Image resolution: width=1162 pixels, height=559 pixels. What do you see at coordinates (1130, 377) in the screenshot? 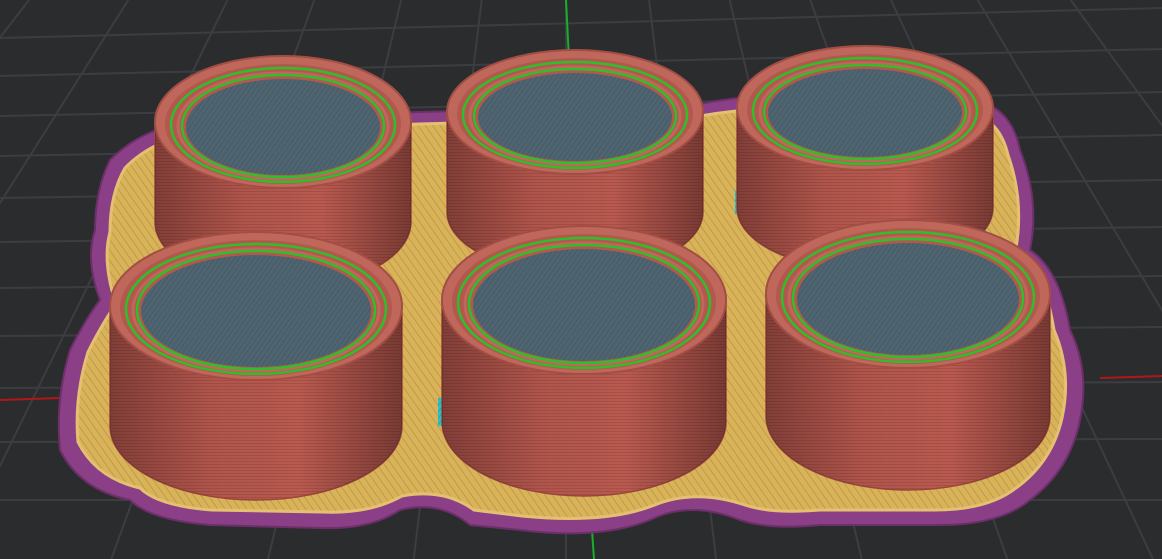
I see `x-axis-line-right` at bounding box center [1130, 377].